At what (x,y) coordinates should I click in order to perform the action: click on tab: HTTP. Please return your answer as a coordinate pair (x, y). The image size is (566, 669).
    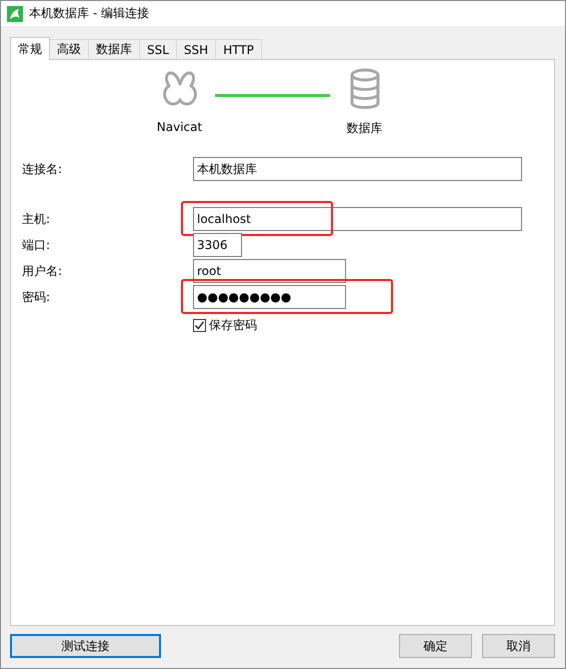
    Looking at the image, I should click on (238, 49).